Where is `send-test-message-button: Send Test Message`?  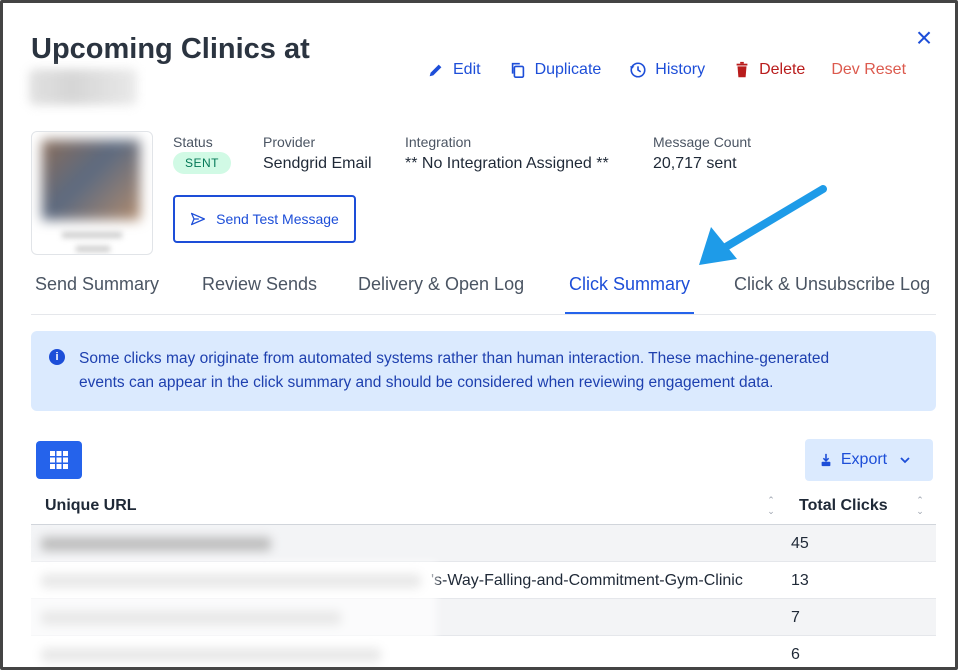
send-test-message-button: Send Test Message is located at coordinates (264, 219).